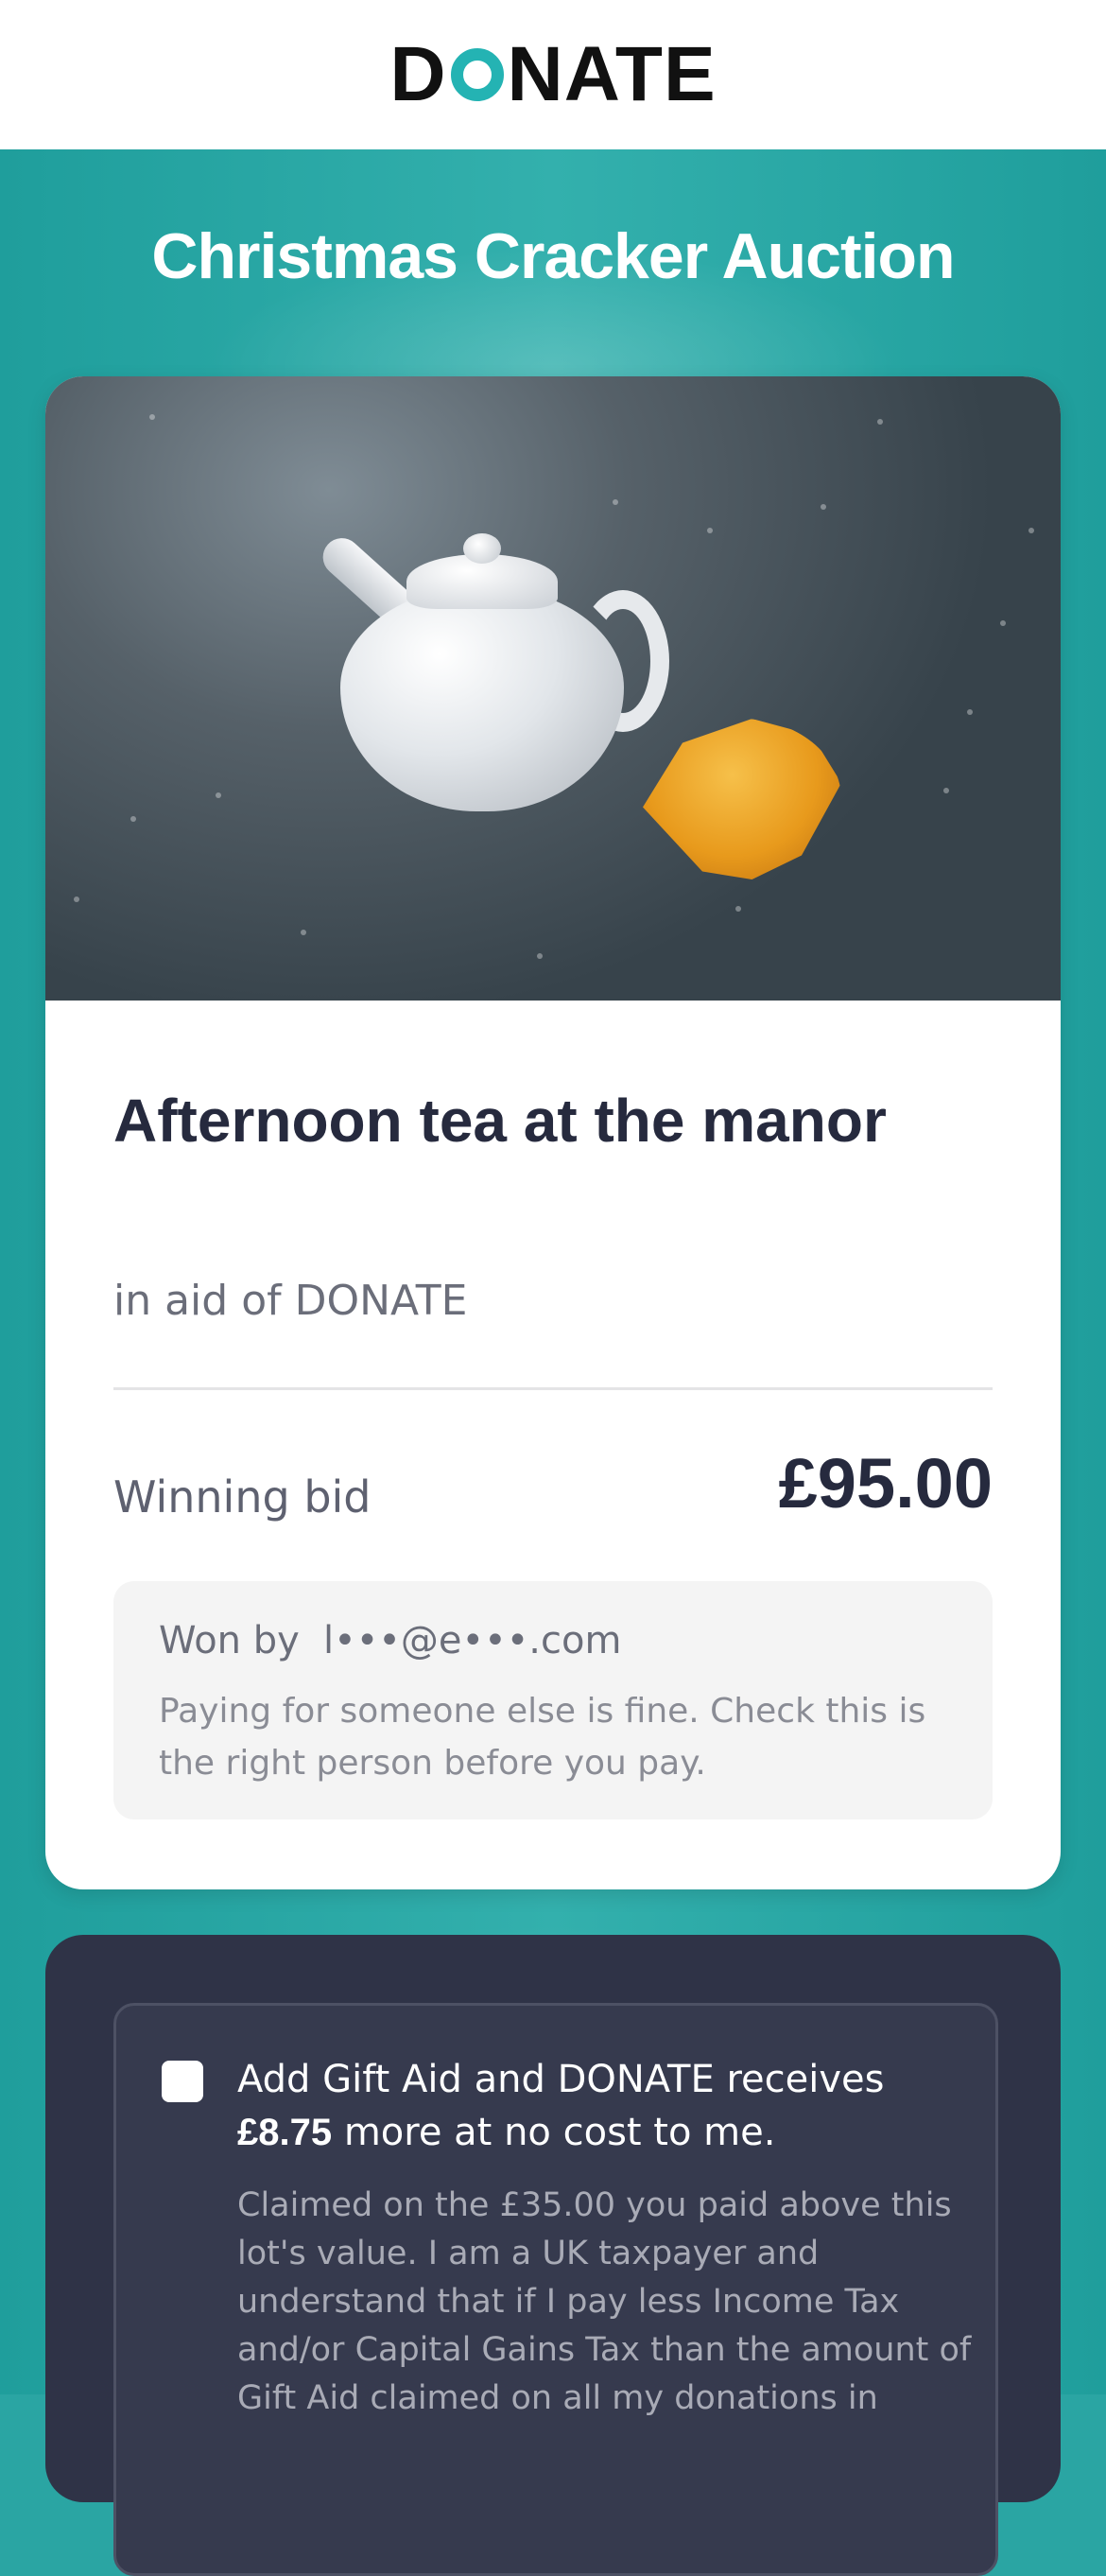  What do you see at coordinates (290, 1301) in the screenshot?
I see `charity-line: in aid of DONATE` at bounding box center [290, 1301].